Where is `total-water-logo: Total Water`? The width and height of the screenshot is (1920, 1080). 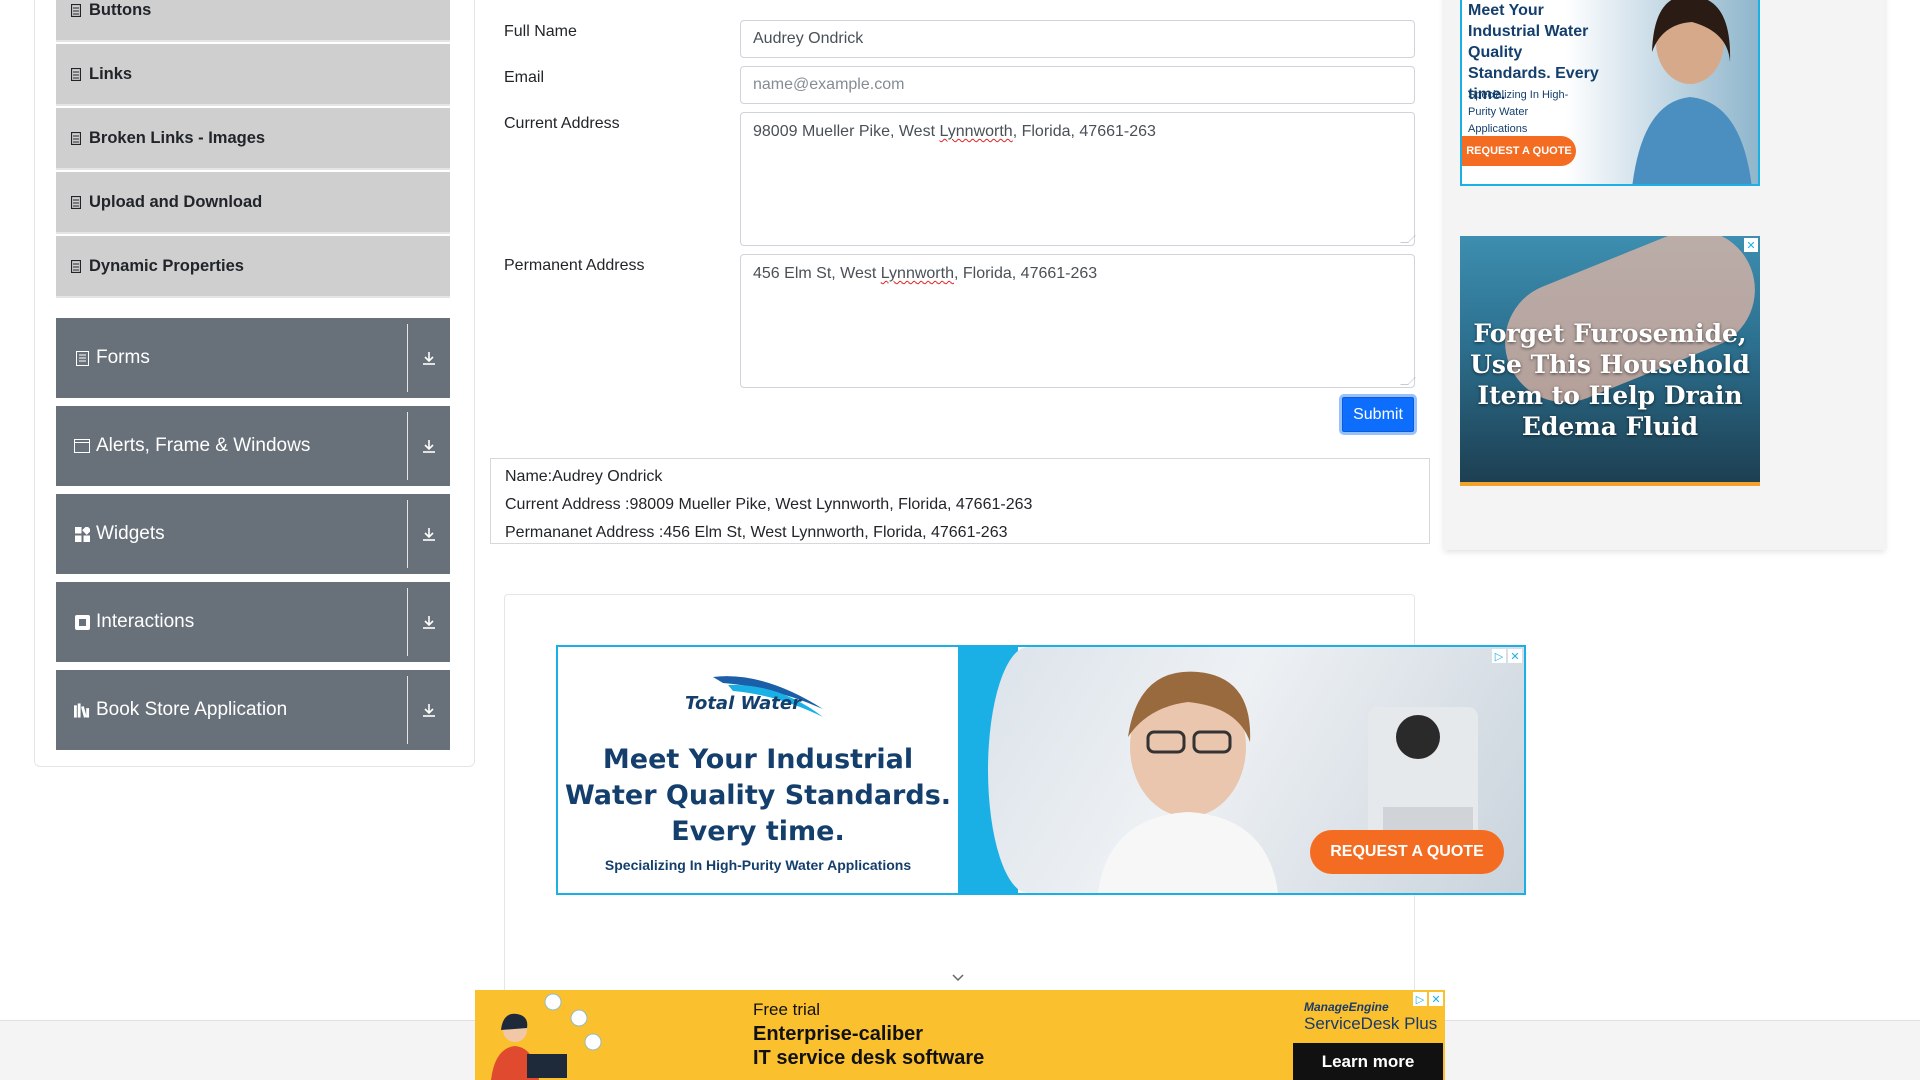 total-water-logo: Total Water is located at coordinates (754, 696).